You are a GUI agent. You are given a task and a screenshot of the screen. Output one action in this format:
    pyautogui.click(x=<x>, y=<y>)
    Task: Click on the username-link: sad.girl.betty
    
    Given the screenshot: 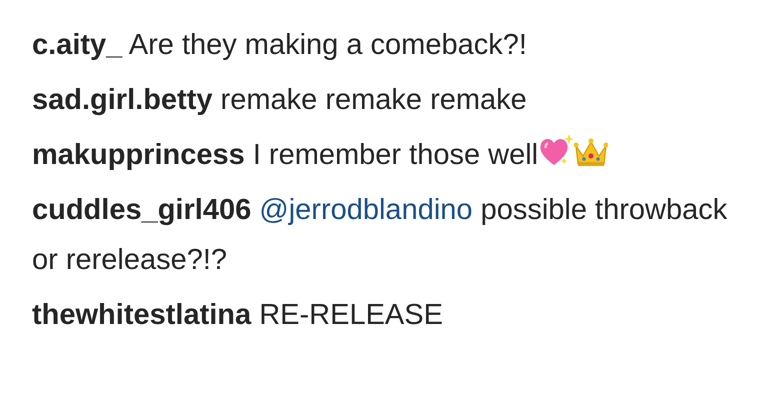 What is the action you would take?
    pyautogui.click(x=122, y=100)
    